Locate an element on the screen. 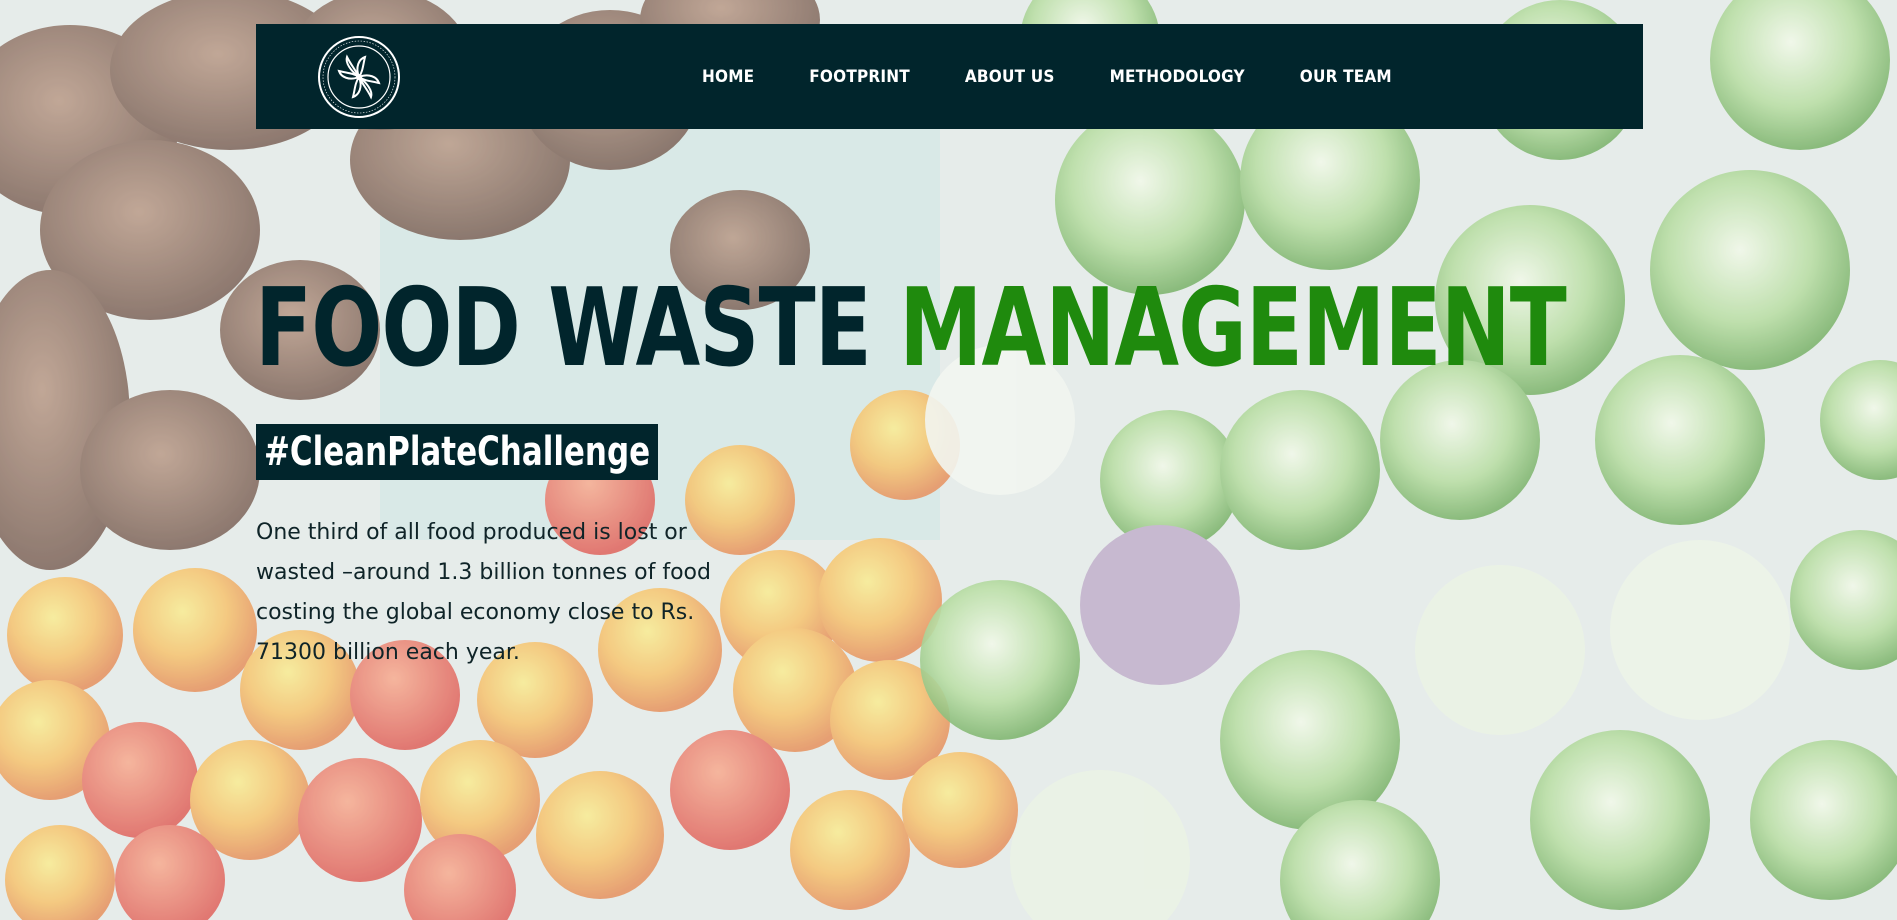 The height and width of the screenshot is (920, 1897). hero-title: FOOD WASTE MANAGEMENT is located at coordinates (911, 329).